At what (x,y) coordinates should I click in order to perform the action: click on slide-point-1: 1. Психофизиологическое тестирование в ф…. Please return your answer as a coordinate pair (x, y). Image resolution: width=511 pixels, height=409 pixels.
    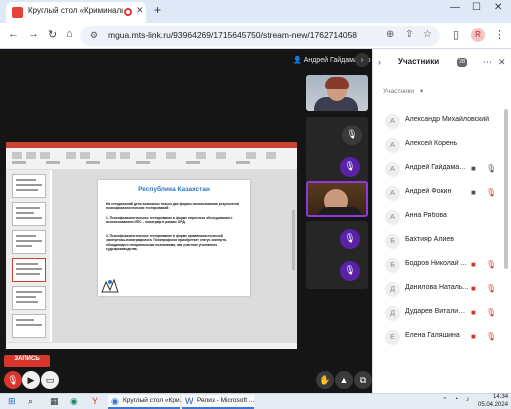
    Looking at the image, I should click on (169, 220).